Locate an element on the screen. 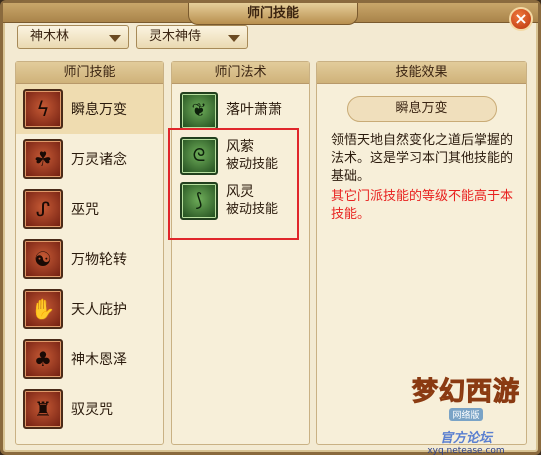 Image resolution: width=541 pixels, height=455 pixels. skill-row: ☘ 万灵诸念 is located at coordinates (89, 159).